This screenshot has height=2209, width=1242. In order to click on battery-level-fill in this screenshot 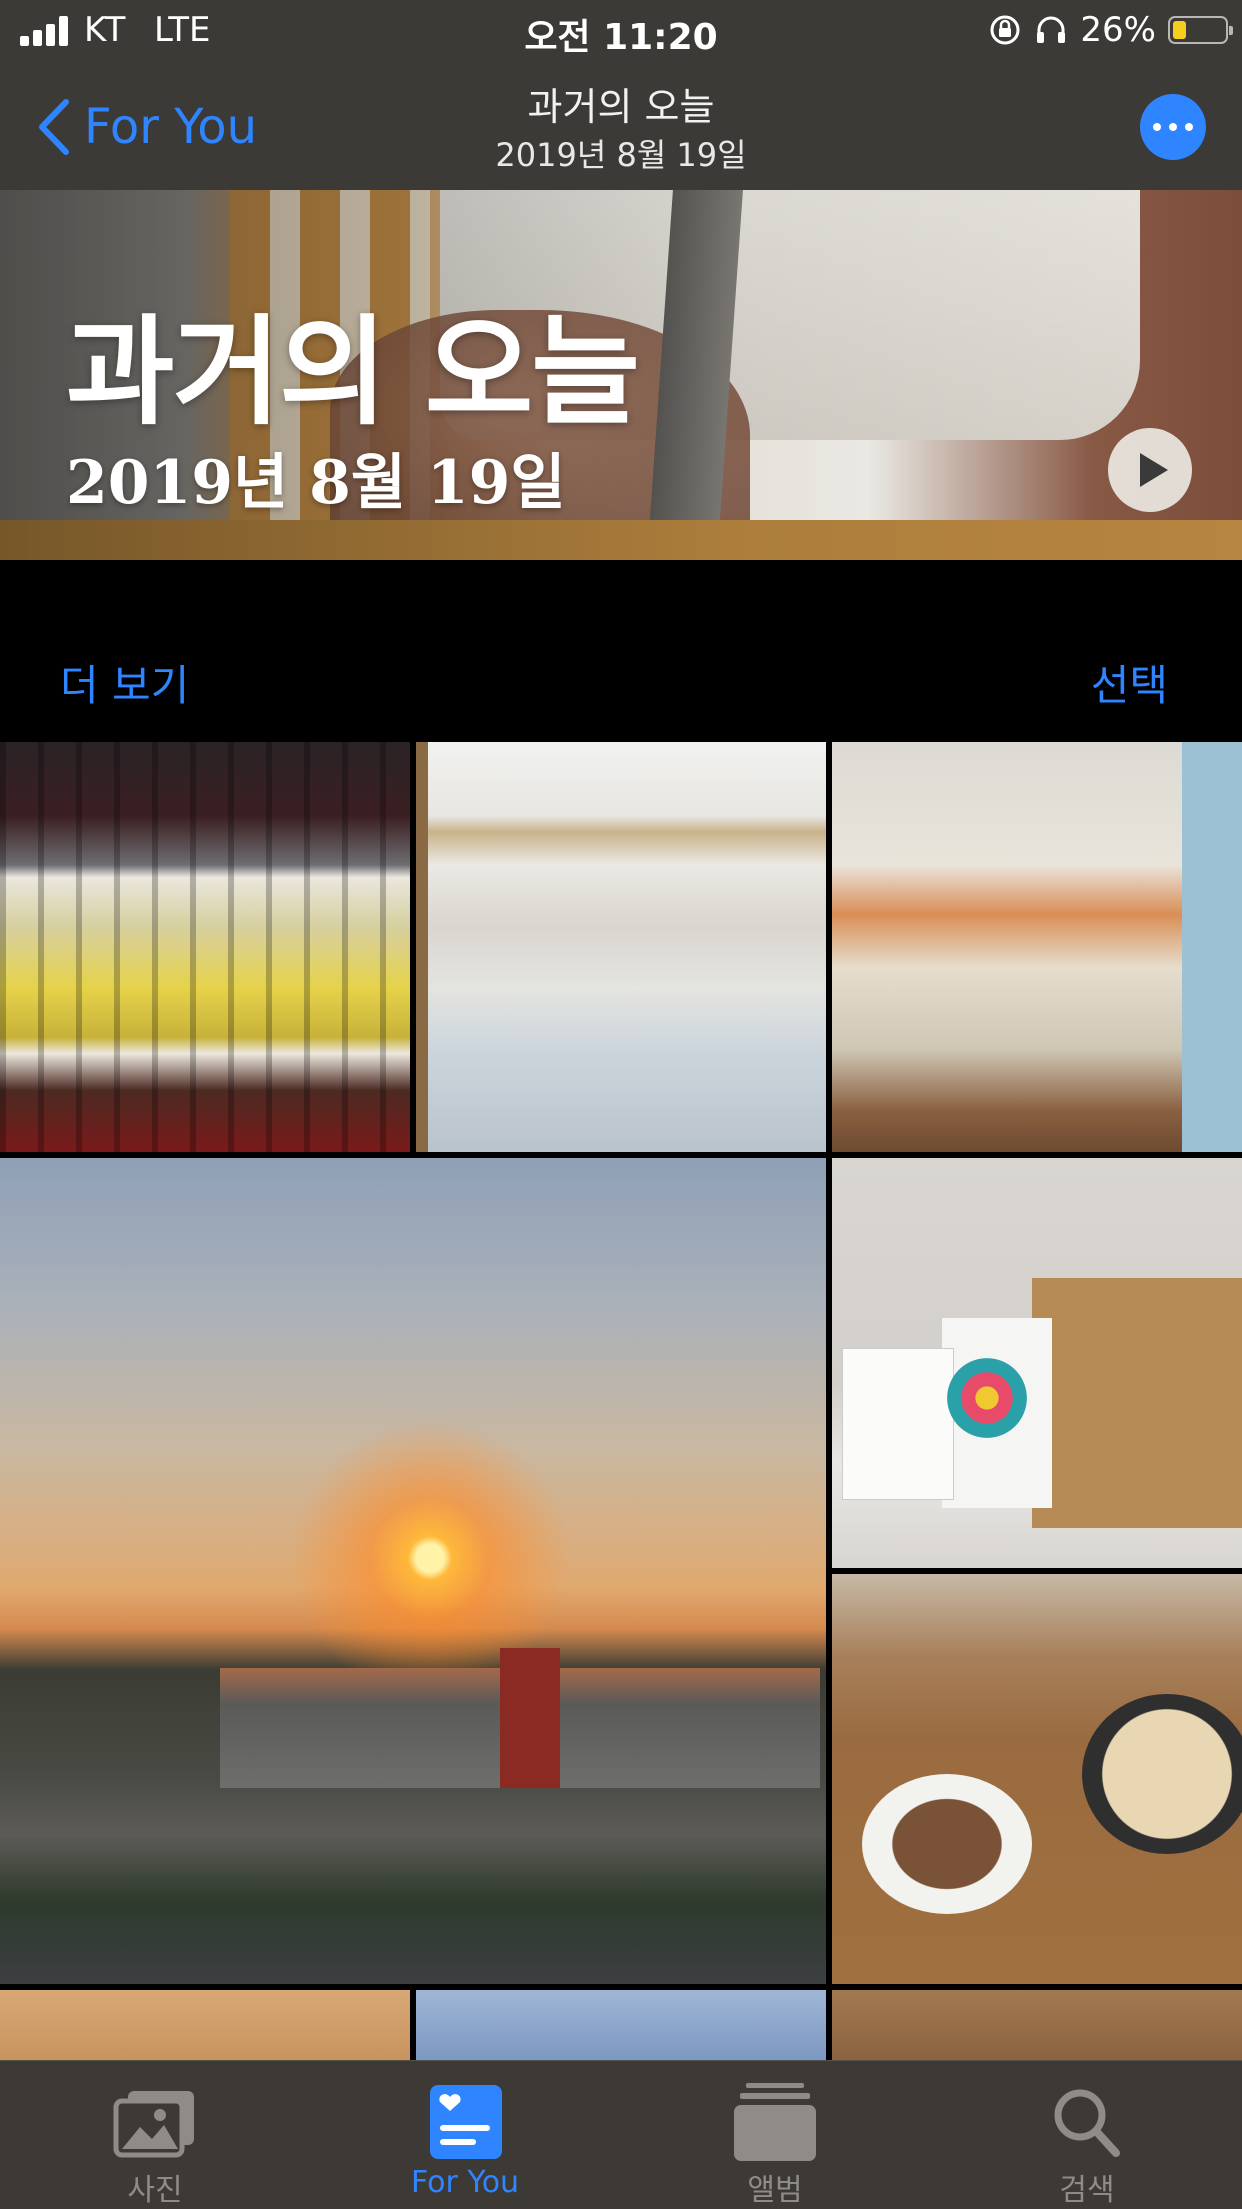, I will do `click(1179, 30)`.